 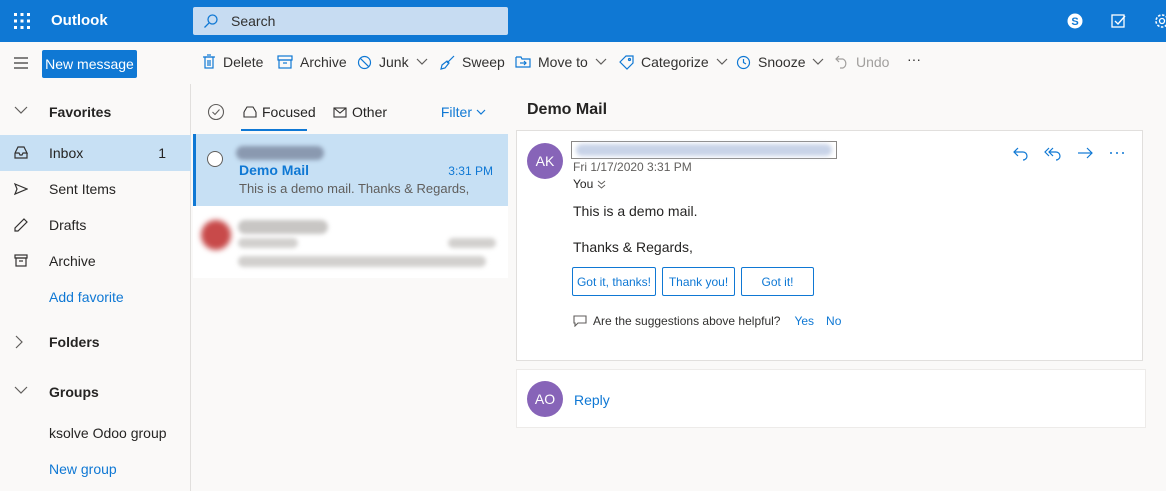 I want to click on snooze-button: Snooze, so click(x=780, y=62).